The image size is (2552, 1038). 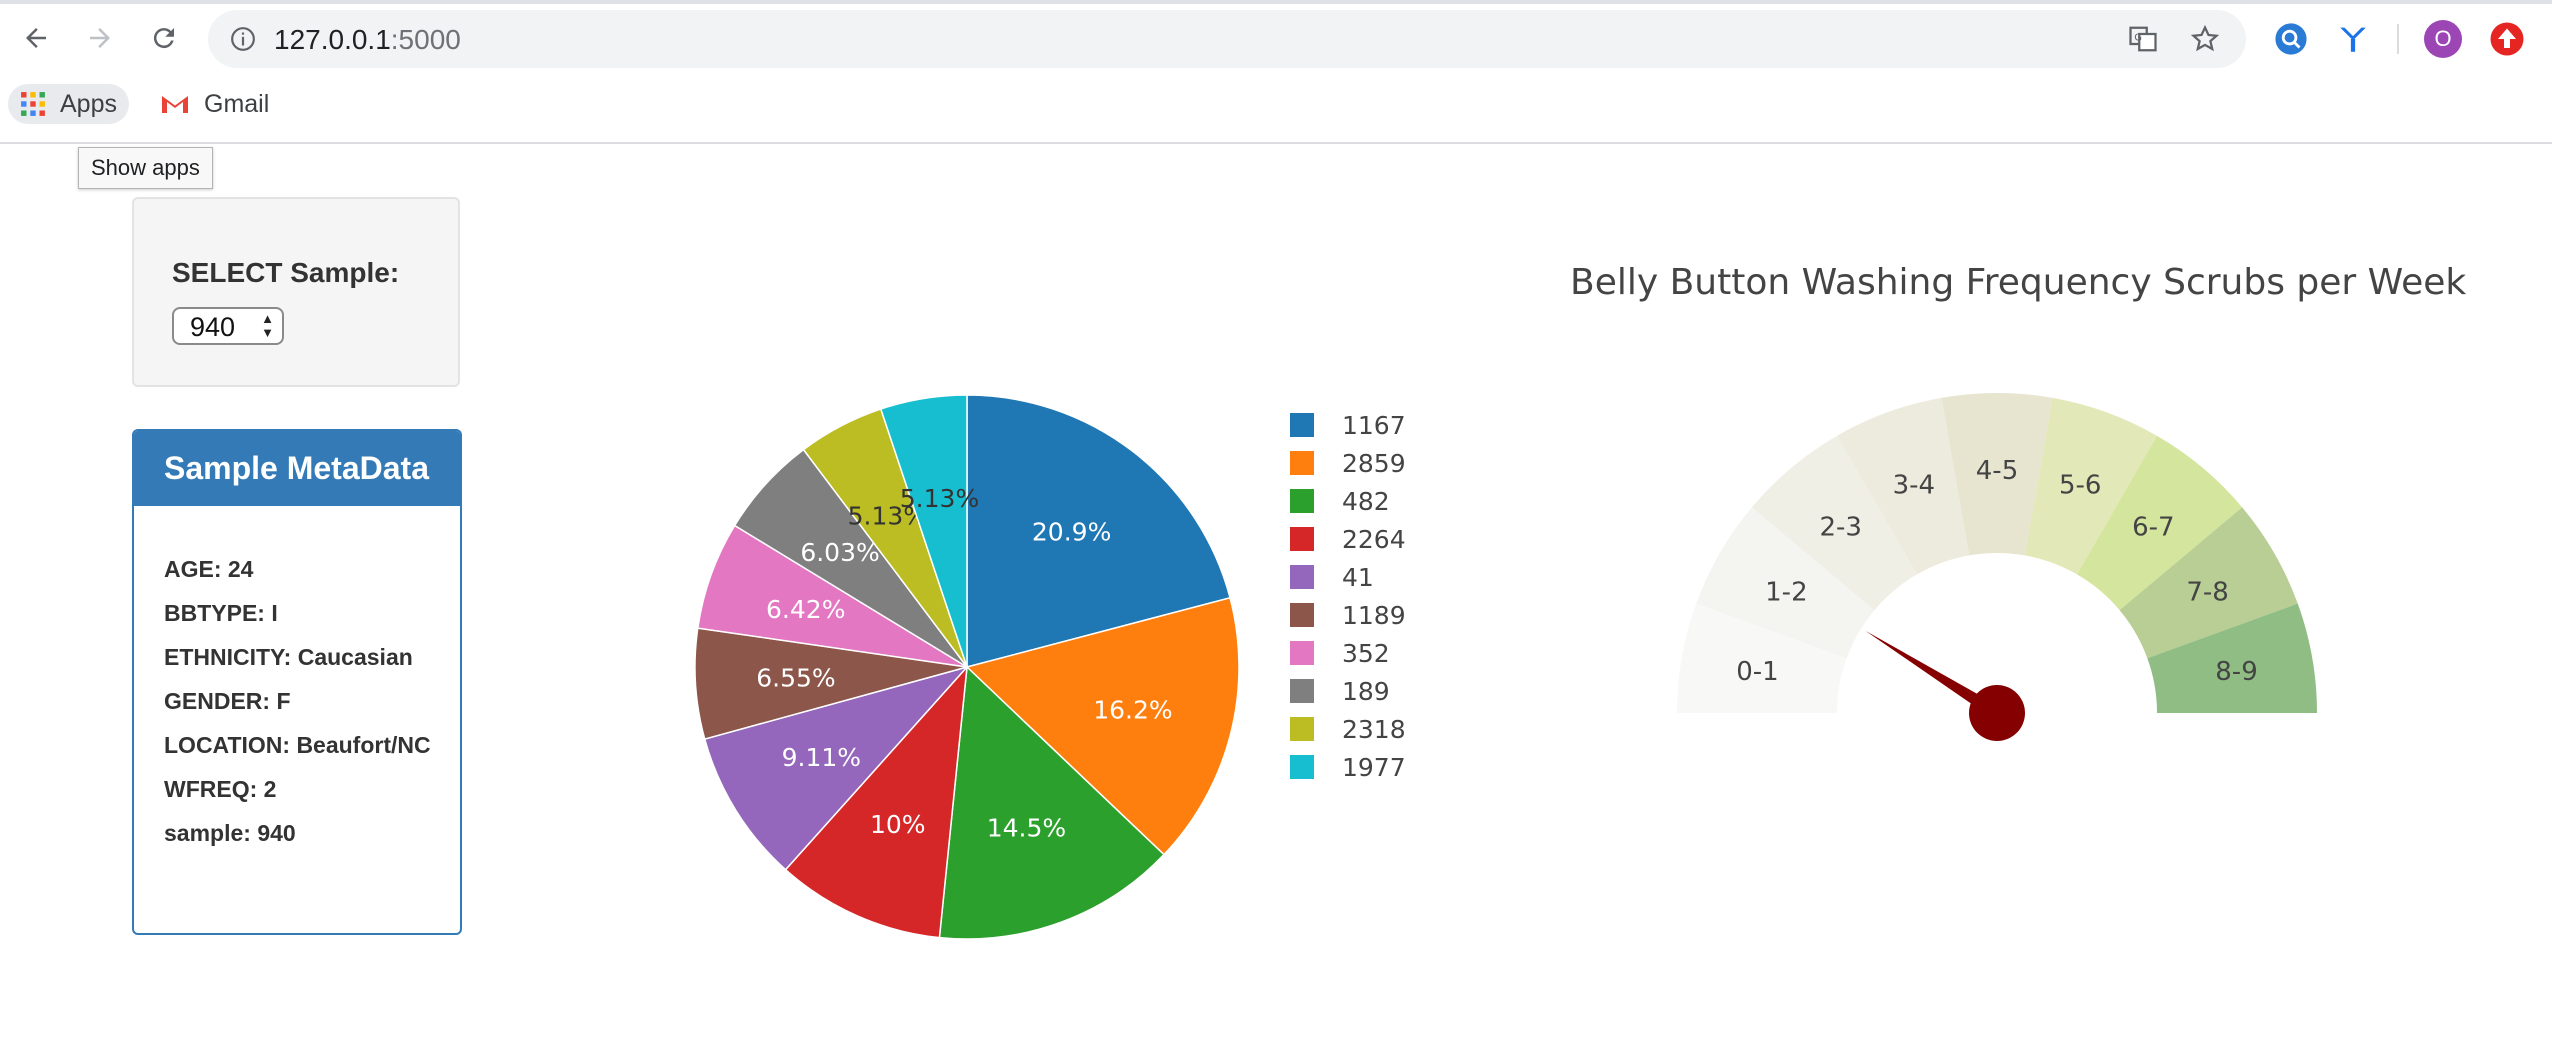 I want to click on pie-slice-label: 10%, so click(x=898, y=824).